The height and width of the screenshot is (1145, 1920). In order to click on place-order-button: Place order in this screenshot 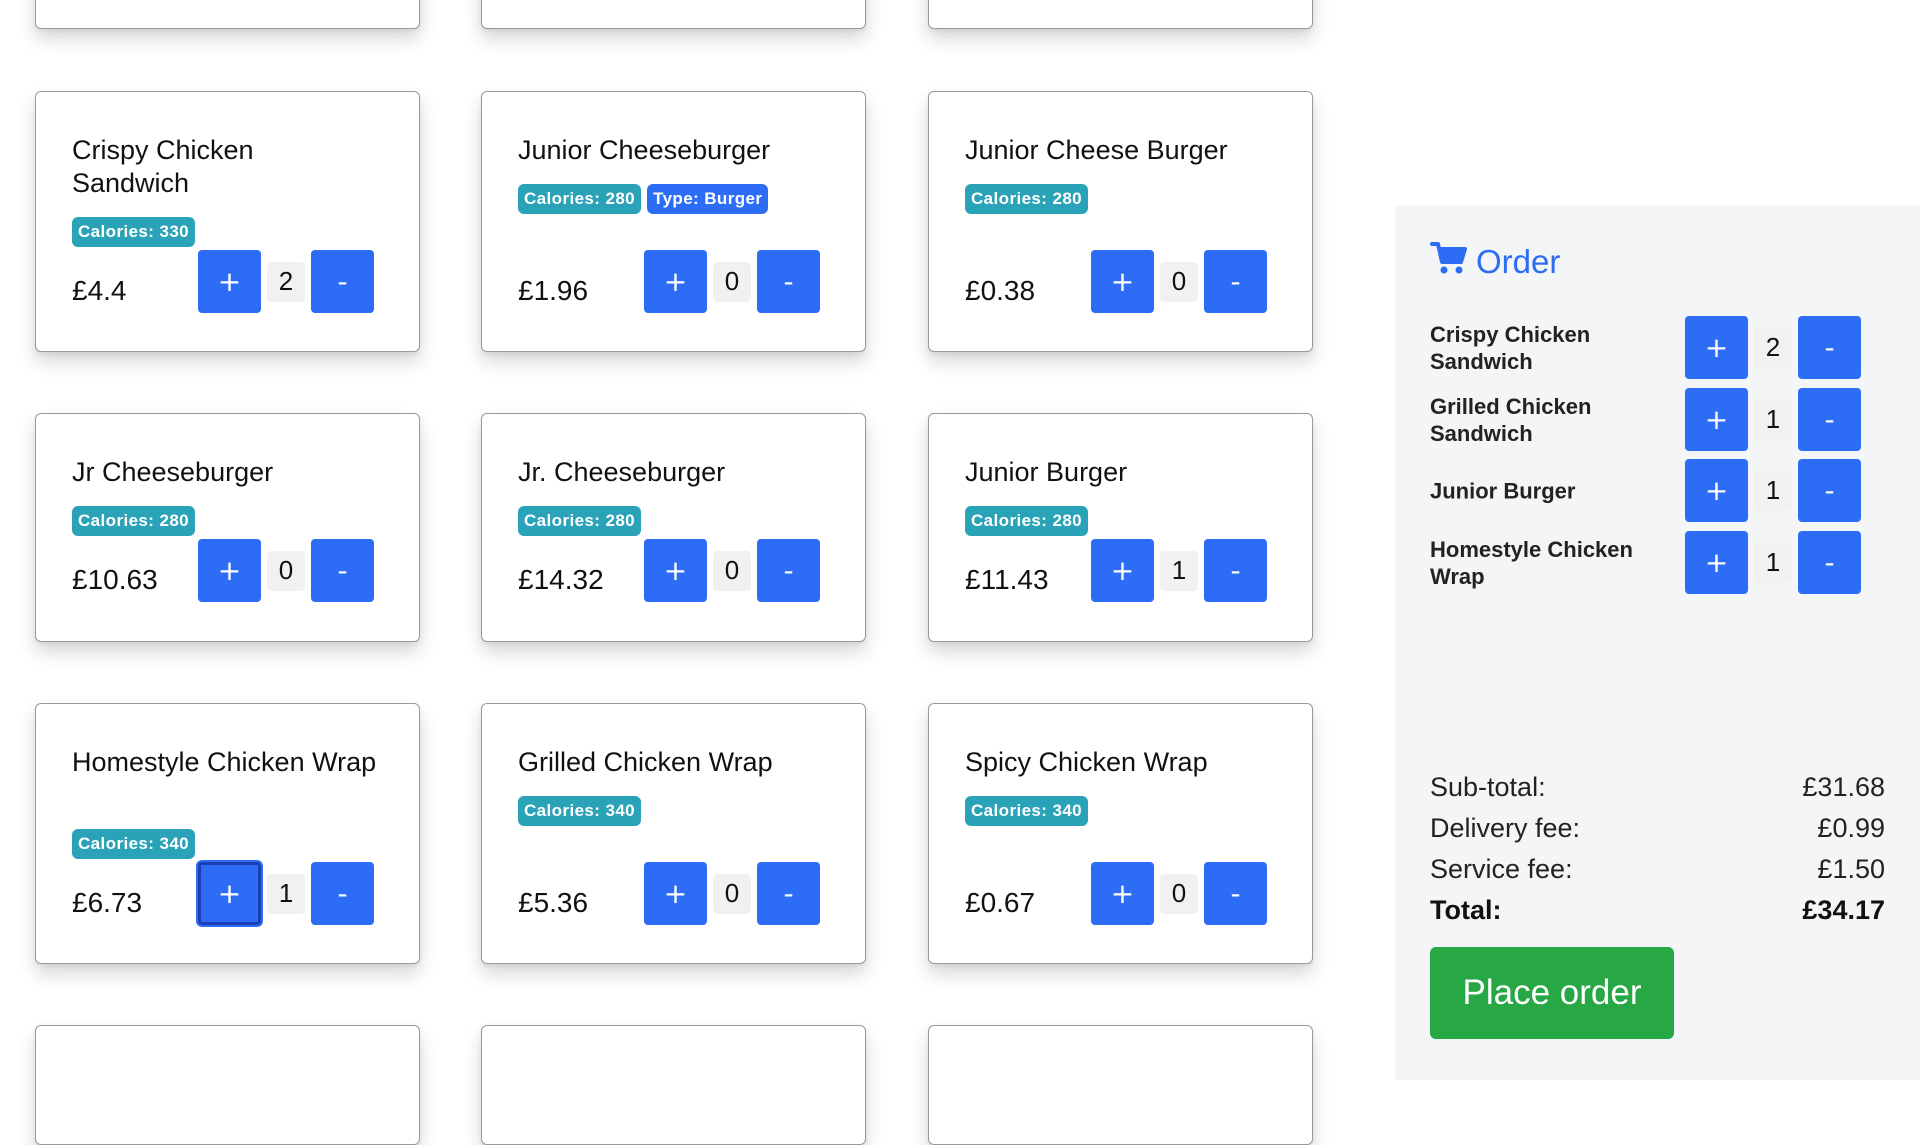, I will do `click(1552, 993)`.